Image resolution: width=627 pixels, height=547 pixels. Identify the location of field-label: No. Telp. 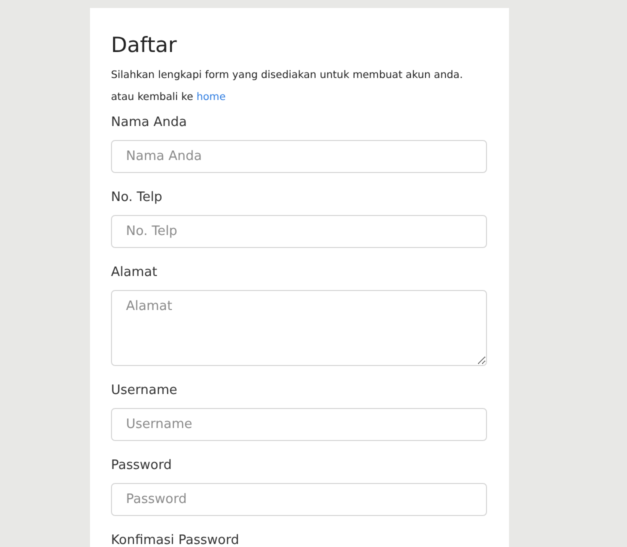
(137, 198).